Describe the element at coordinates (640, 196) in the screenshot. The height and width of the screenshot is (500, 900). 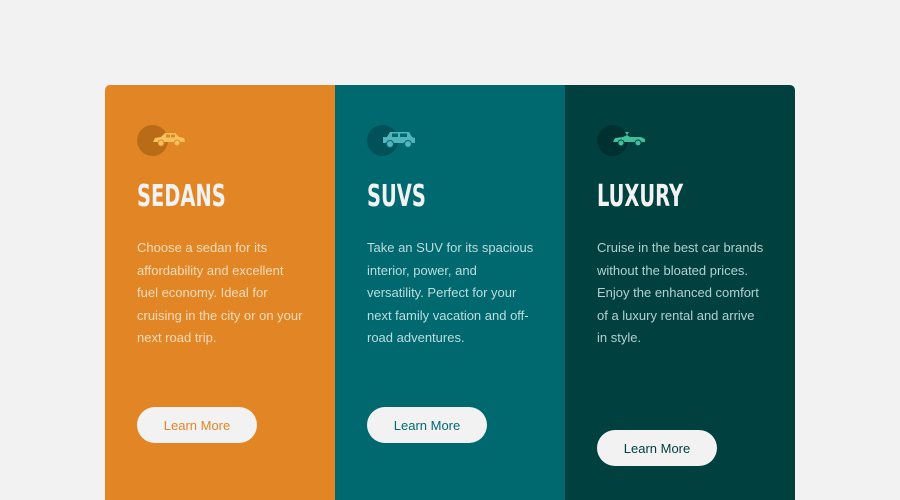
I see `card-title: LUXURY` at that location.